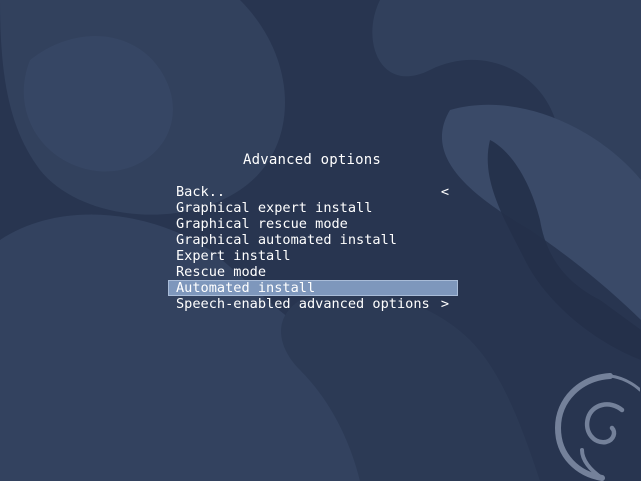 Image resolution: width=641 pixels, height=481 pixels. I want to click on debian-swirl-icon, so click(597, 427).